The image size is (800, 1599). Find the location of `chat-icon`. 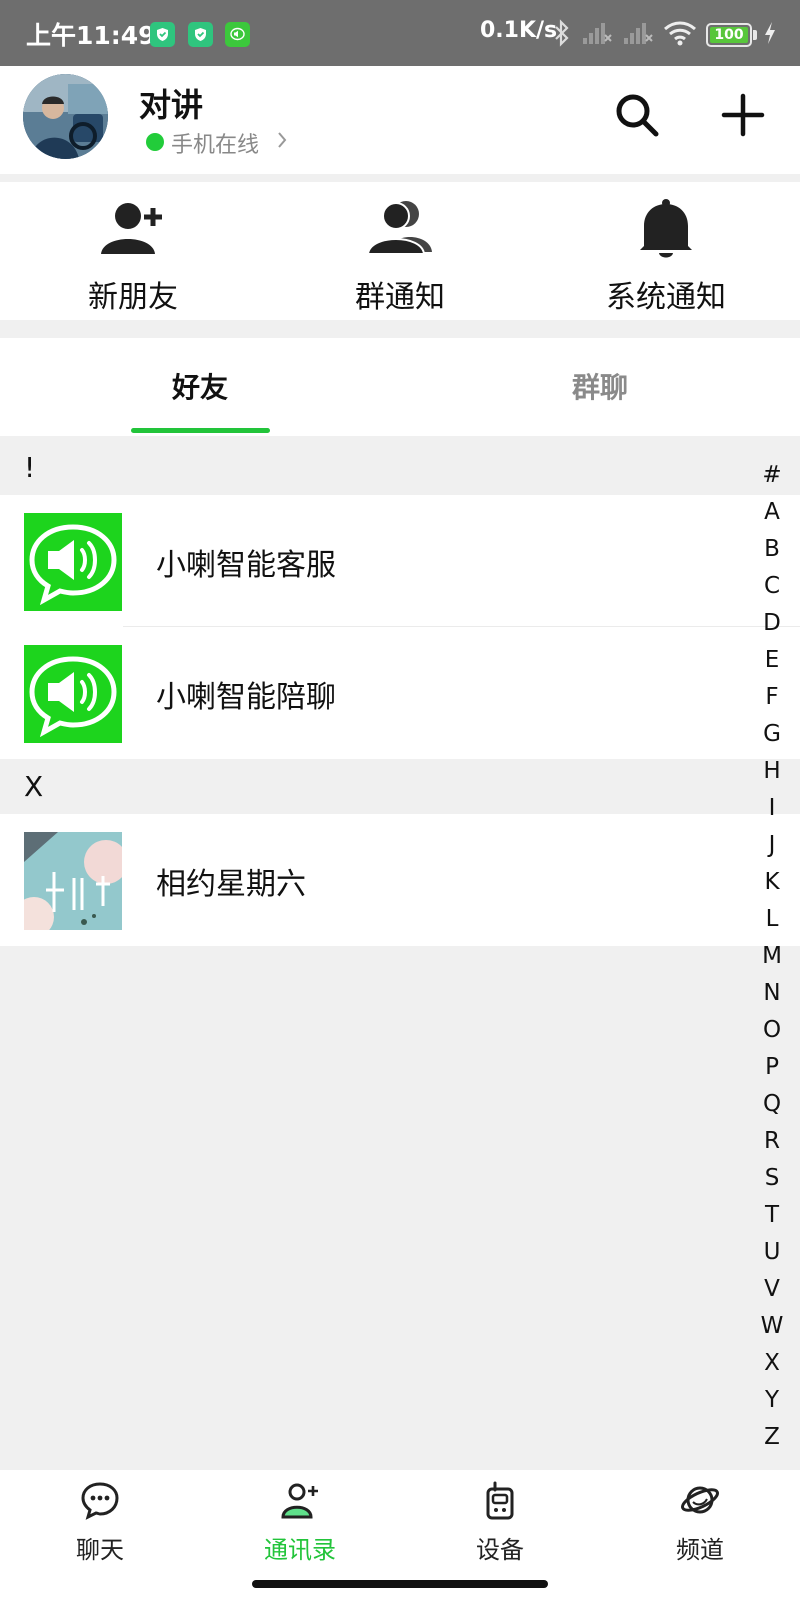

chat-icon is located at coordinates (100, 1501).